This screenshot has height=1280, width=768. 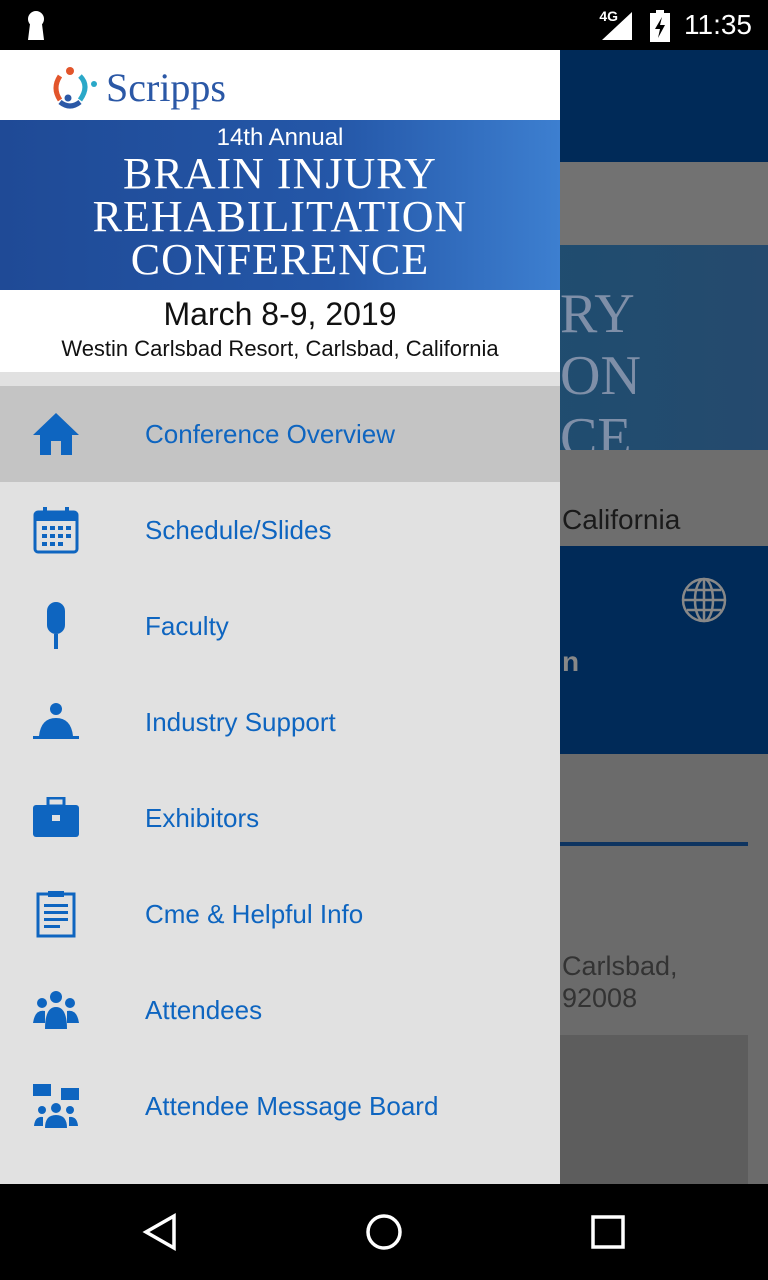 I want to click on navigation-bar, so click(x=384, y=1232).